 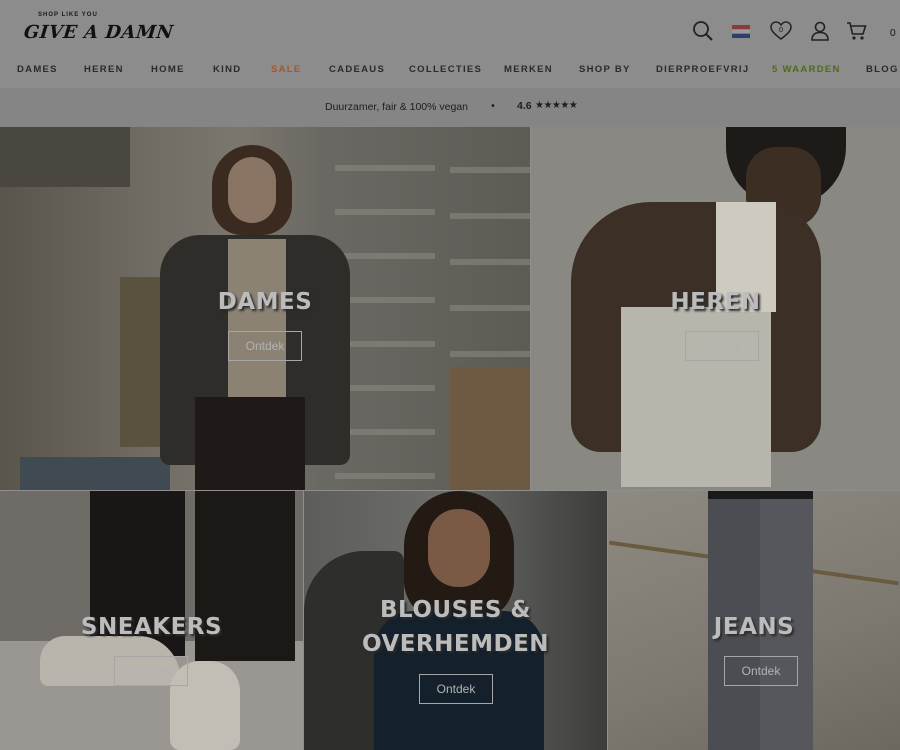 I want to click on nav-item-blog: BLOG, so click(x=882, y=69).